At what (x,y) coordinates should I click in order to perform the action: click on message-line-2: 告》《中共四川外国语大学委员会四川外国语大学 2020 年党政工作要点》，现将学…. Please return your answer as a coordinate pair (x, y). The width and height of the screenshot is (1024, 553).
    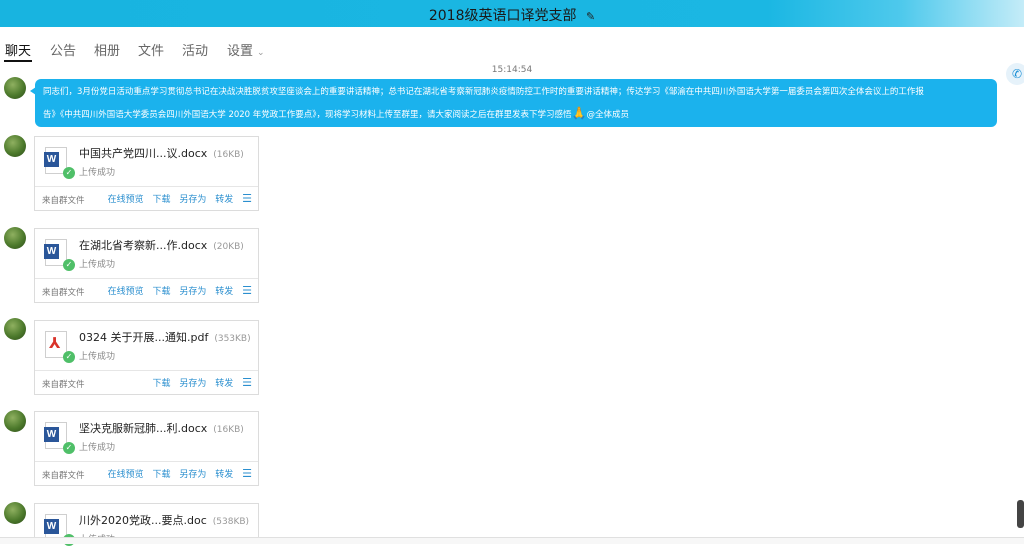
    Looking at the image, I should click on (516, 114).